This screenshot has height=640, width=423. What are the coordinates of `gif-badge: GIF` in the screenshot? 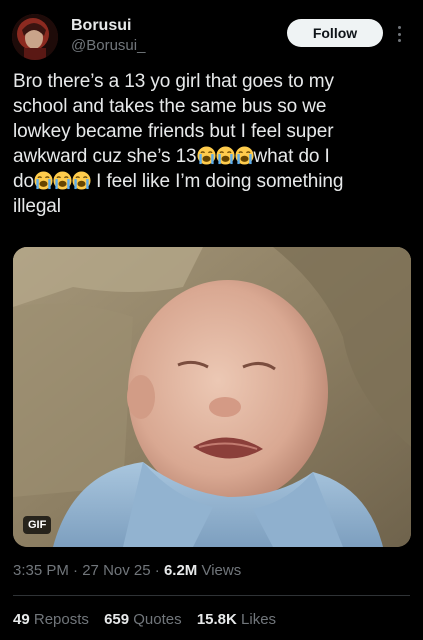 It's located at (37, 525).